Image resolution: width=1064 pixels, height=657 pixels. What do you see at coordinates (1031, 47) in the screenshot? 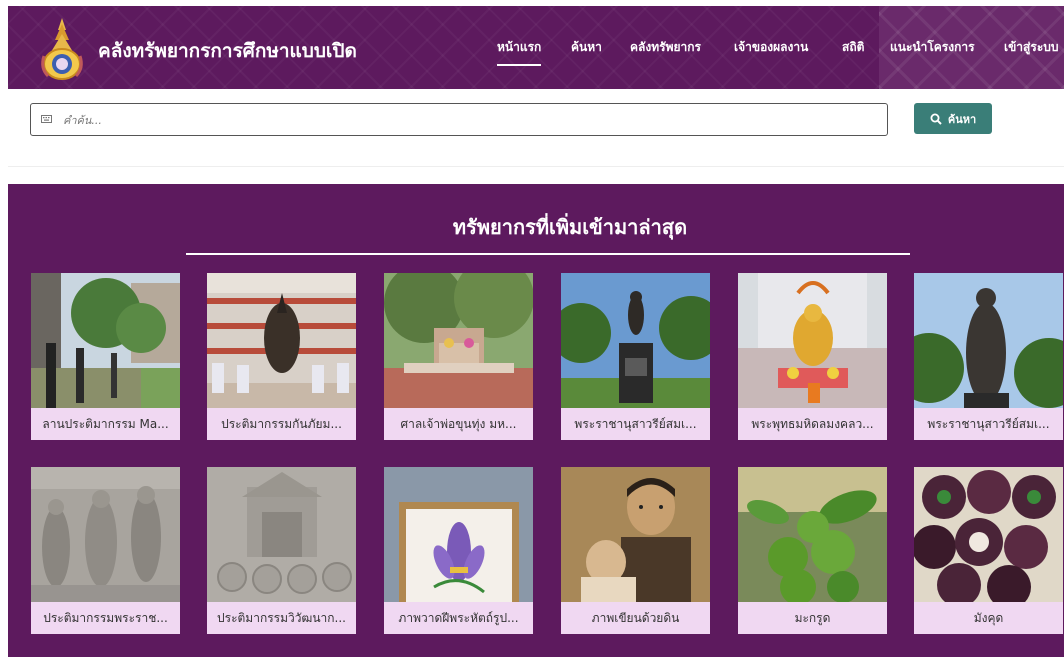
I see `nav-login: เข้าสู่ระบบ` at bounding box center [1031, 47].